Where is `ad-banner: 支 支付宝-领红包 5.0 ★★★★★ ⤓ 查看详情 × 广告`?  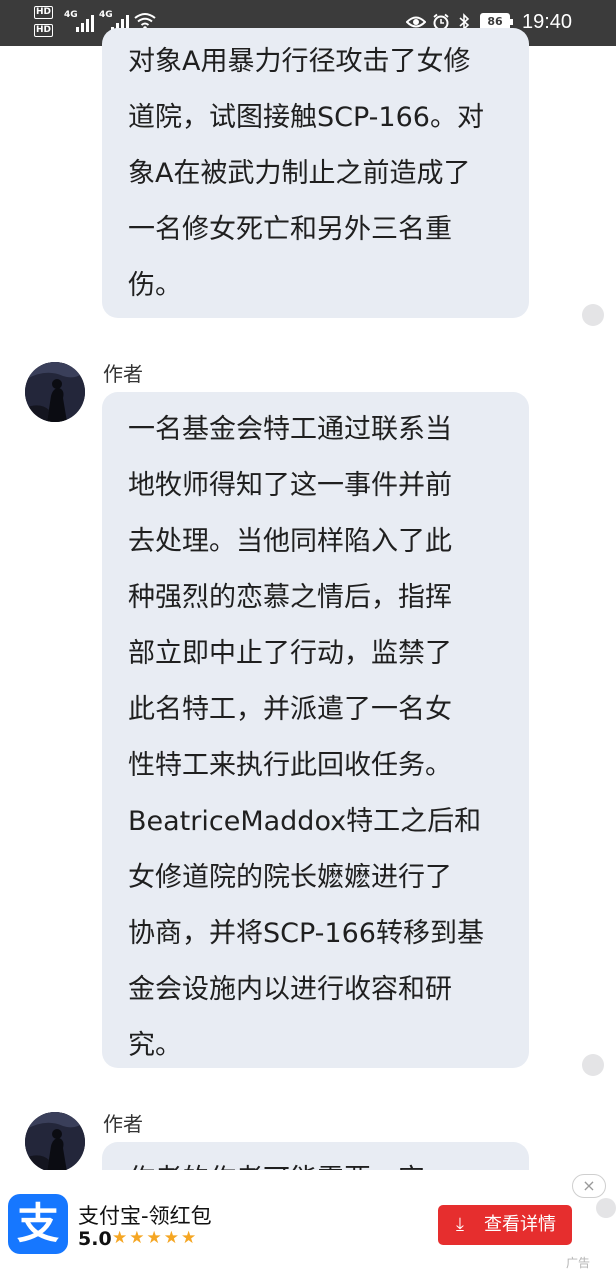 ad-banner: 支 支付宝-领红包 5.0 ★★★★★ ⤓ 查看详情 × 广告 is located at coordinates (308, 1225).